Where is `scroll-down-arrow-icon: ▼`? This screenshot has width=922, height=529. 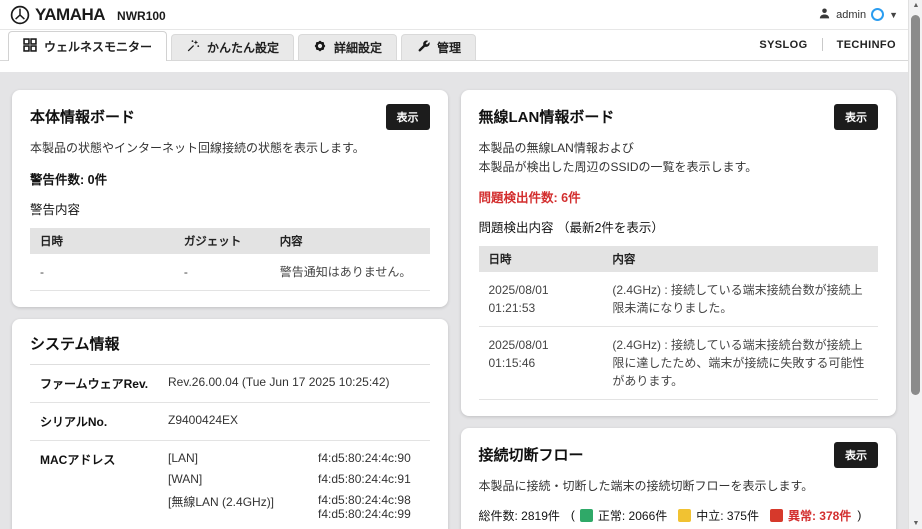
scroll-down-arrow-icon: ▼ is located at coordinates (915, 523).